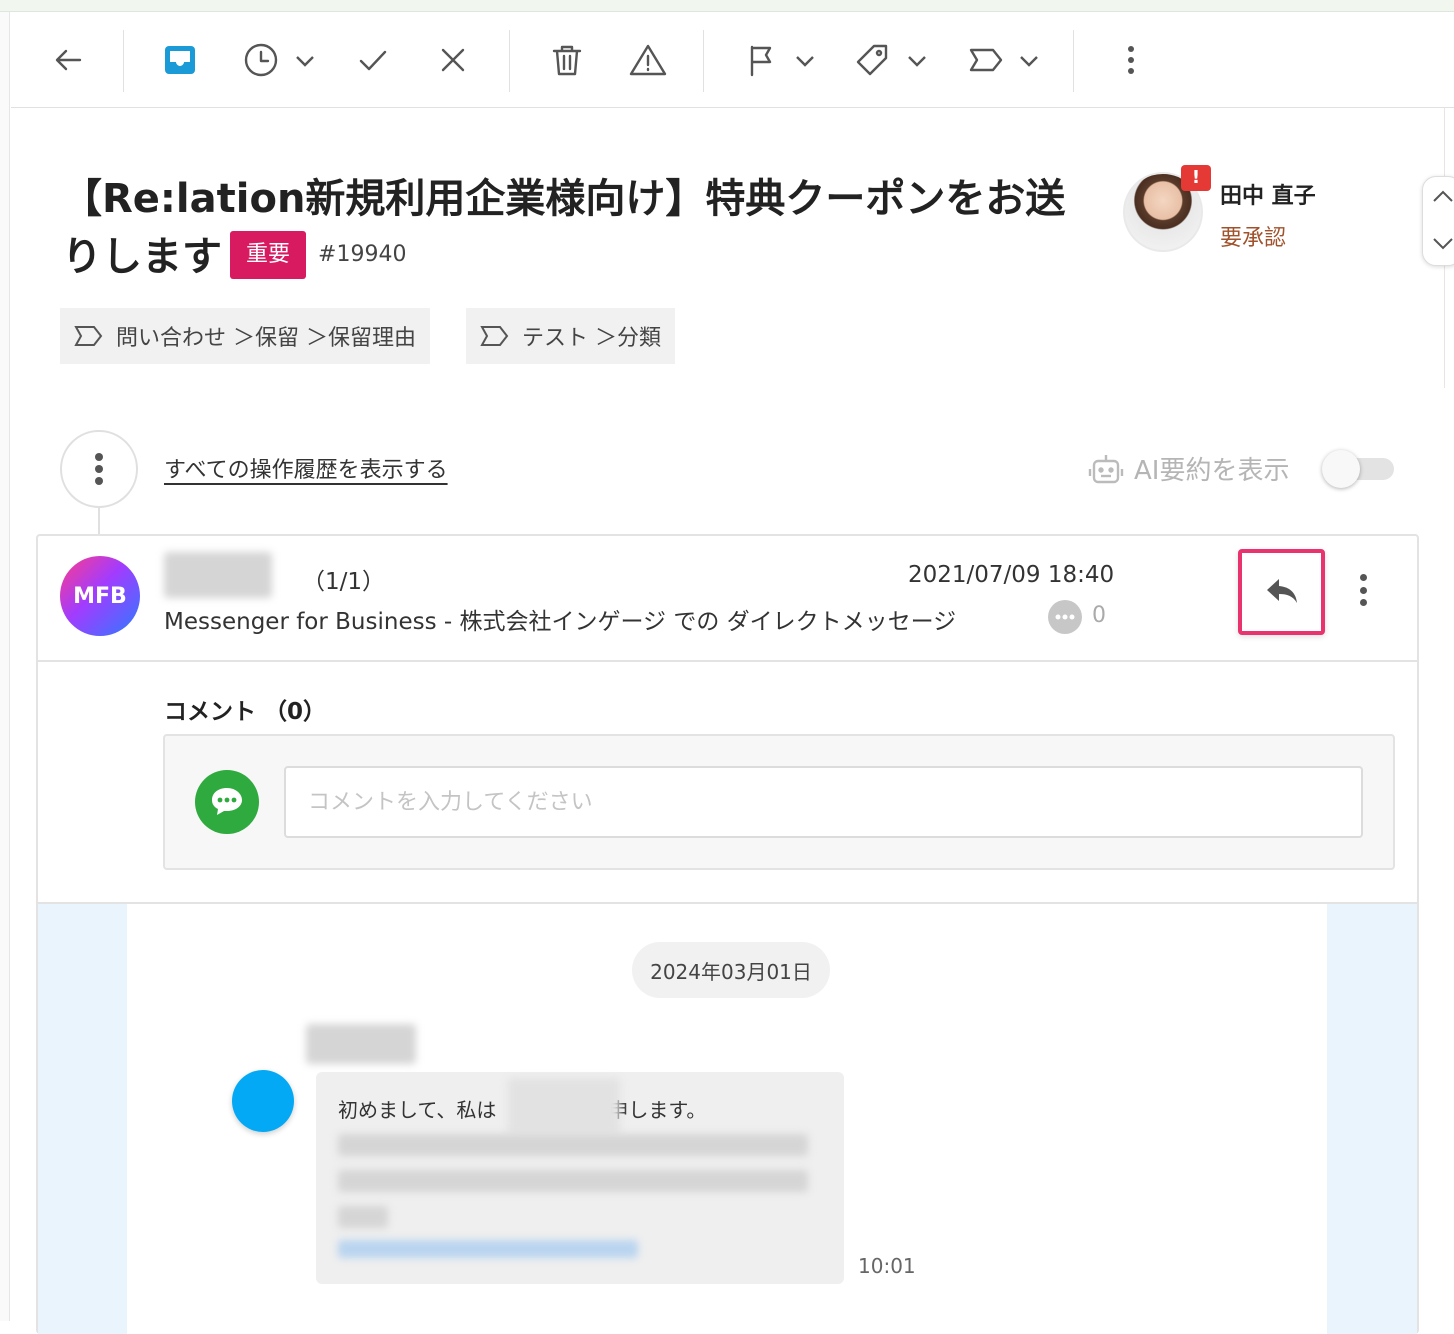 The image size is (1454, 1334). I want to click on snooze-dropdown, so click(305, 60).